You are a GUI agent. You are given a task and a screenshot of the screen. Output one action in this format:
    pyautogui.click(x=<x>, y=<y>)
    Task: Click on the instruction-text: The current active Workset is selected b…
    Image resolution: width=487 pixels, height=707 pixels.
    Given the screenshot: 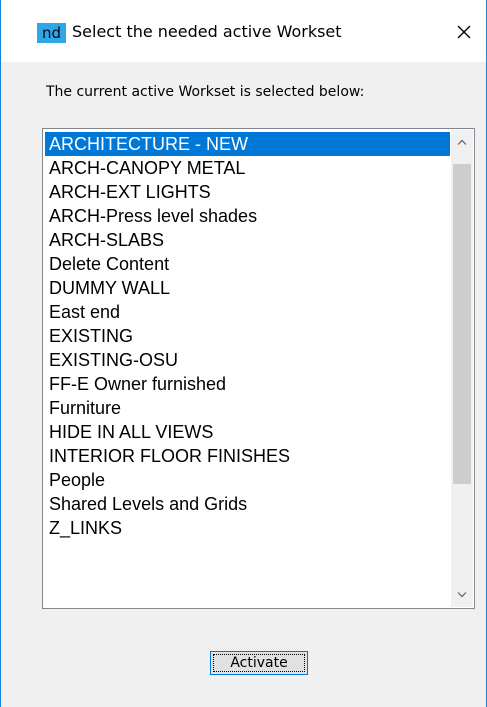 What is the action you would take?
    pyautogui.click(x=205, y=92)
    